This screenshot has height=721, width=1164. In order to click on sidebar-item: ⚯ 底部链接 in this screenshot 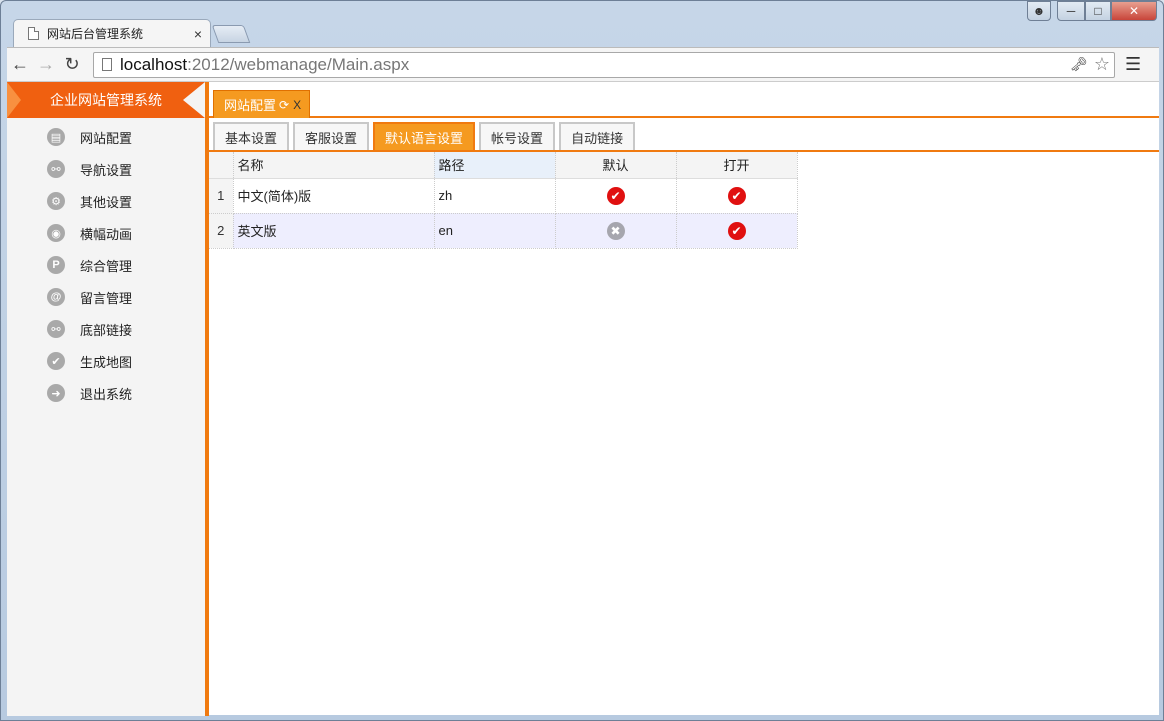, I will do `click(106, 329)`.